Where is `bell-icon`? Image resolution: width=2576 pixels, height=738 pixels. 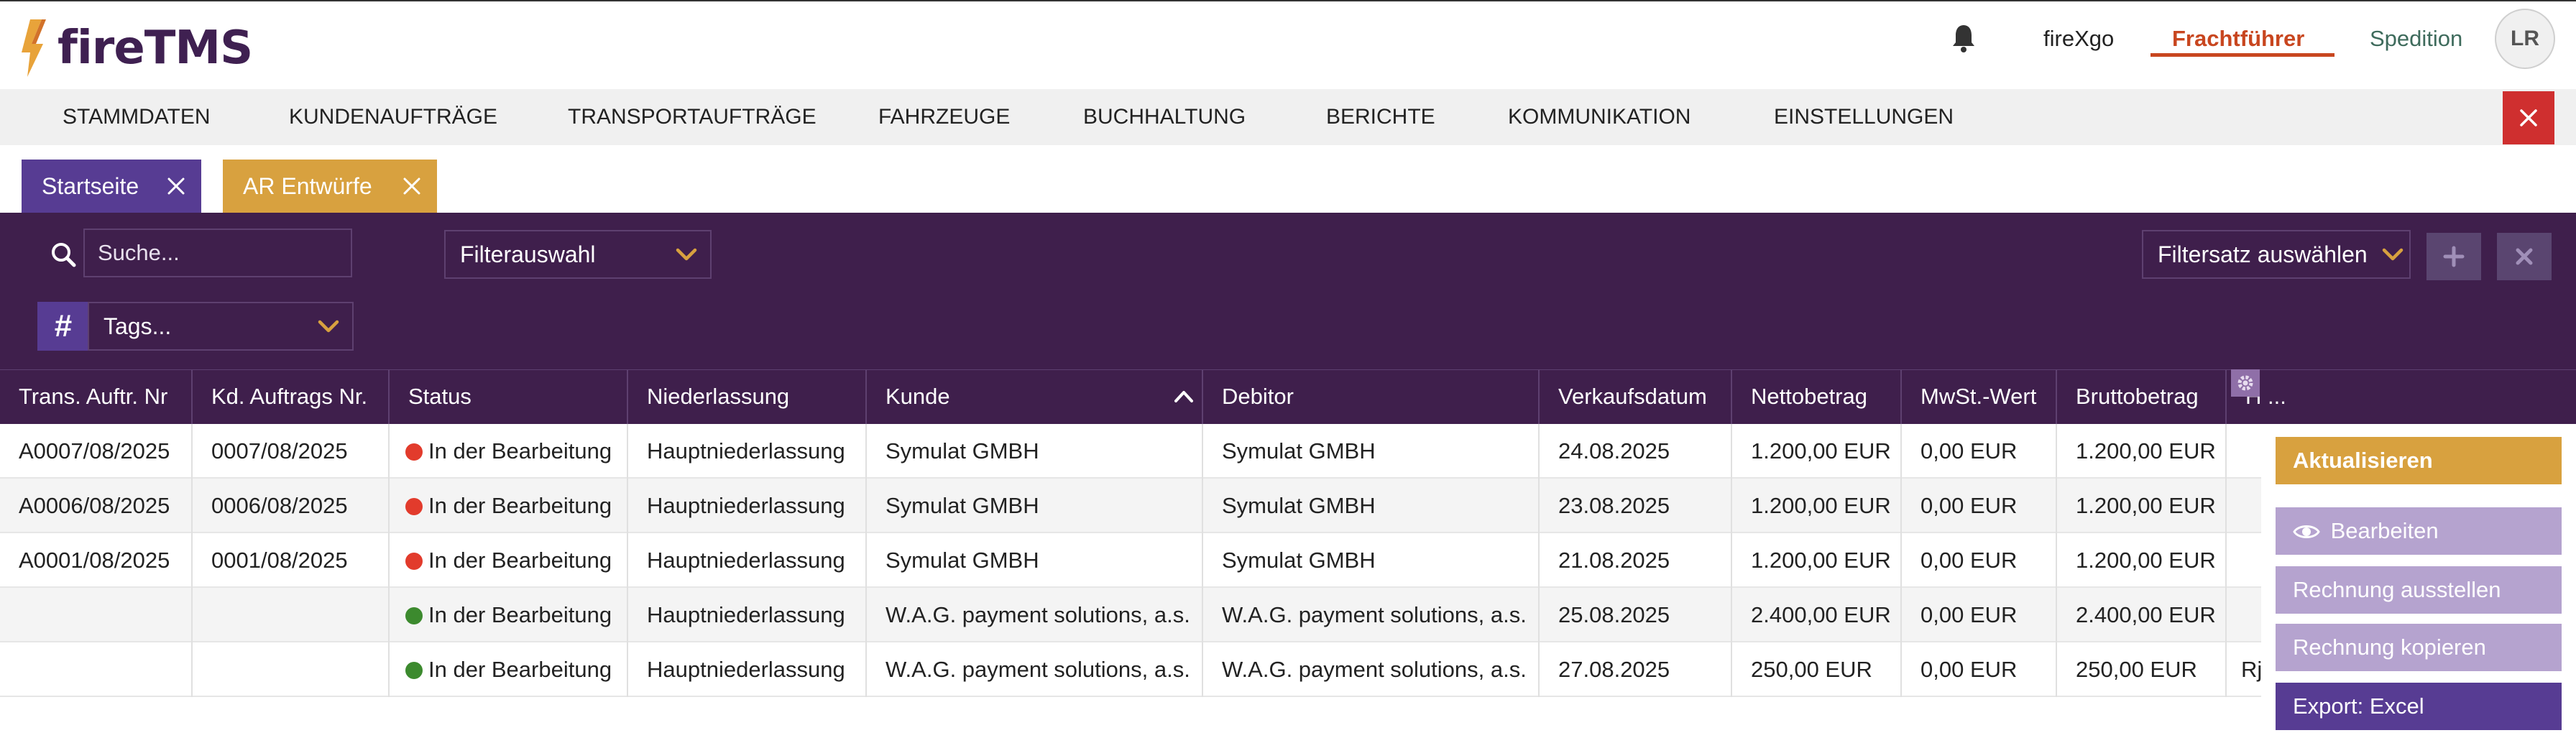 bell-icon is located at coordinates (1964, 38).